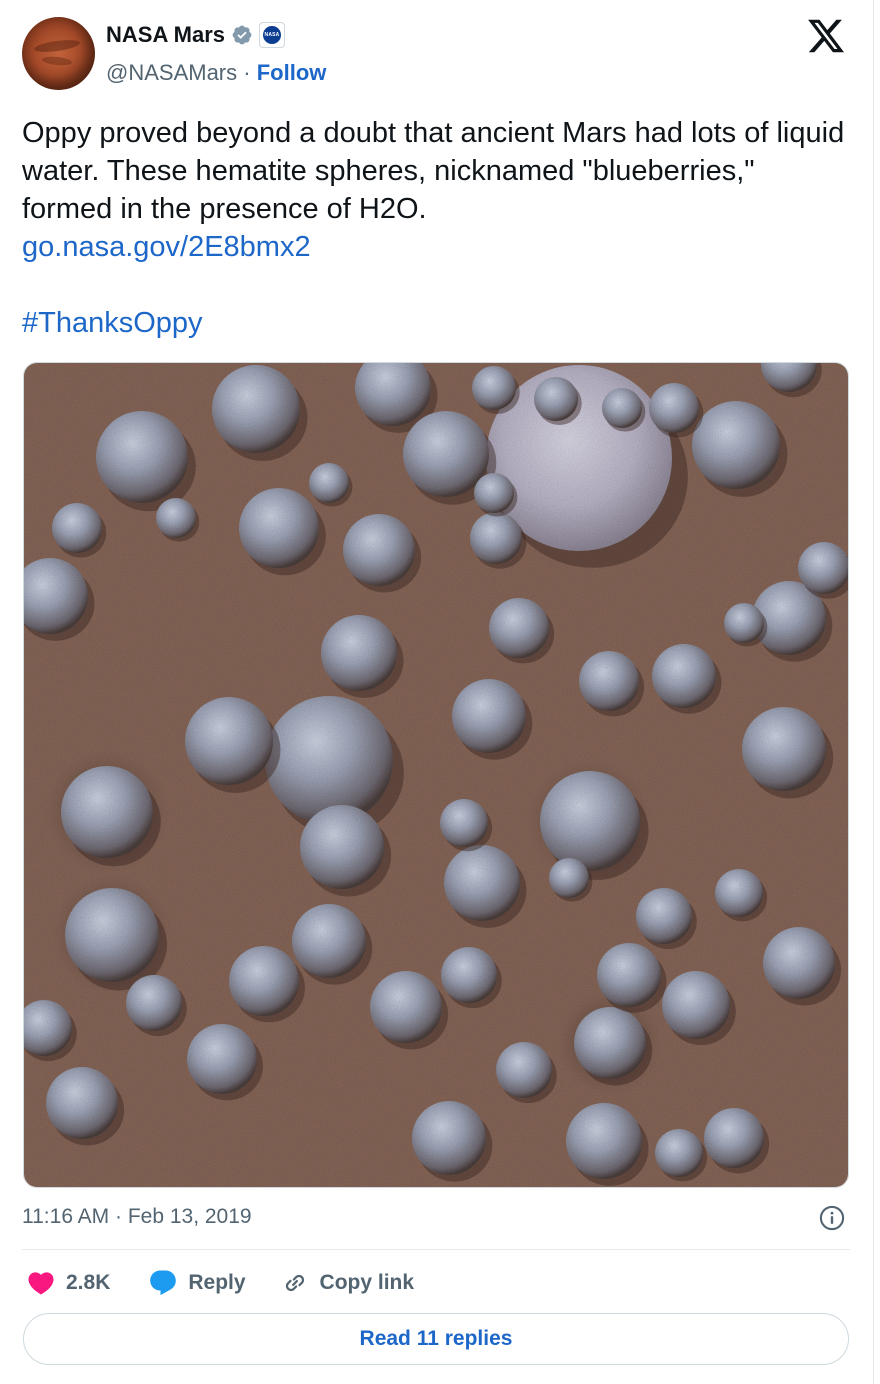 The width and height of the screenshot is (880, 1384). Describe the element at coordinates (88, 1282) in the screenshot. I see `like-count: 2.8K` at that location.